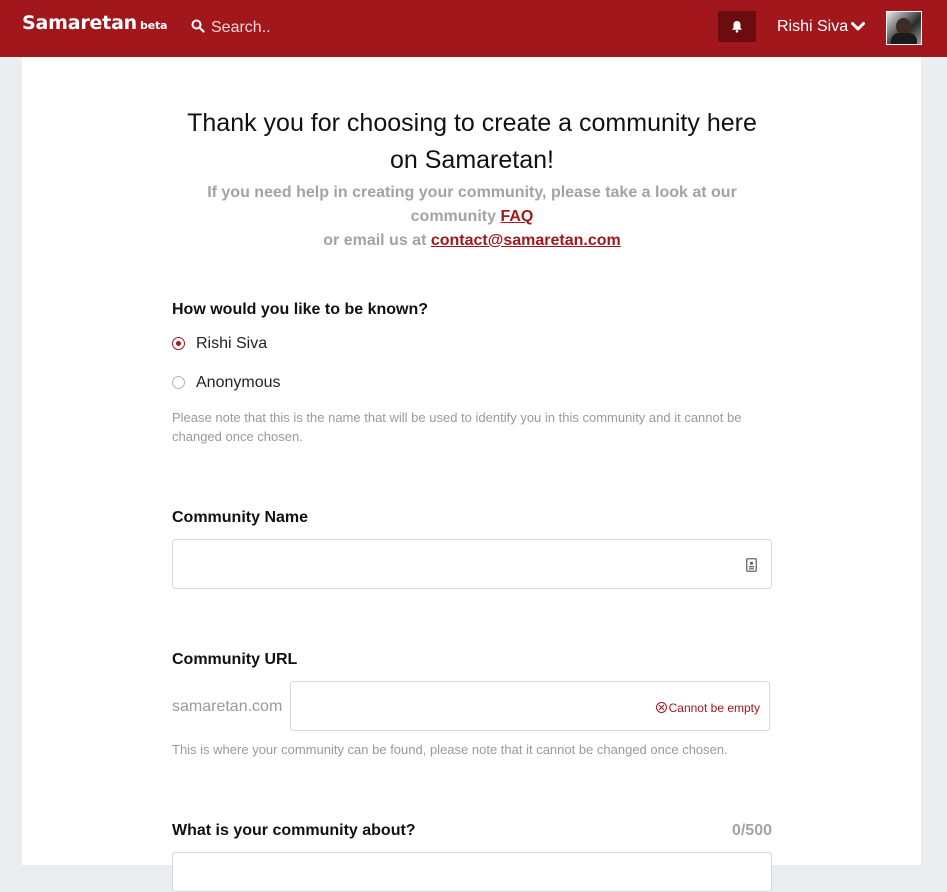  Describe the element at coordinates (238, 383) in the screenshot. I see `identity-option-label: Anonymous` at that location.